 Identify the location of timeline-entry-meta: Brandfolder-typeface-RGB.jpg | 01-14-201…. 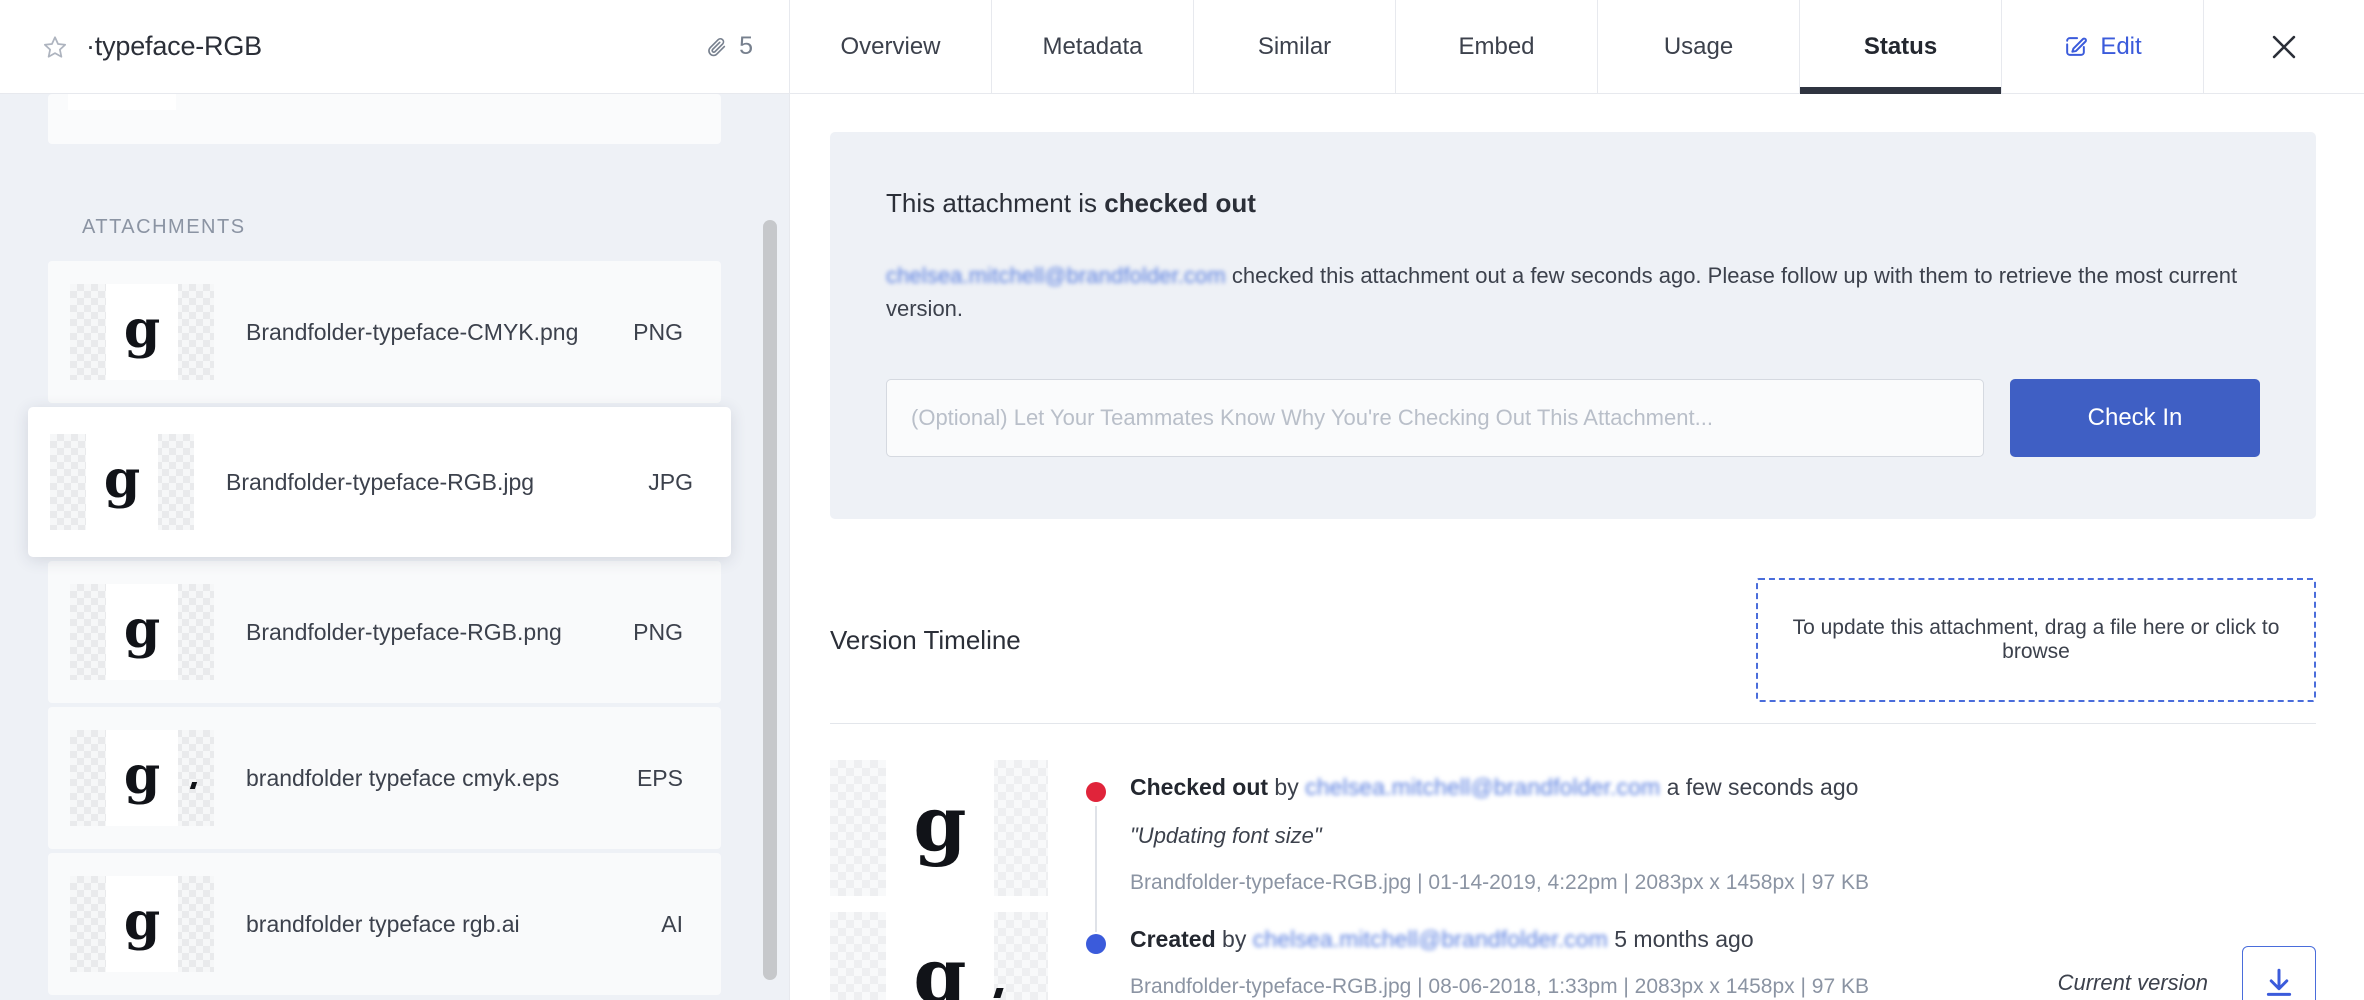
(1499, 882).